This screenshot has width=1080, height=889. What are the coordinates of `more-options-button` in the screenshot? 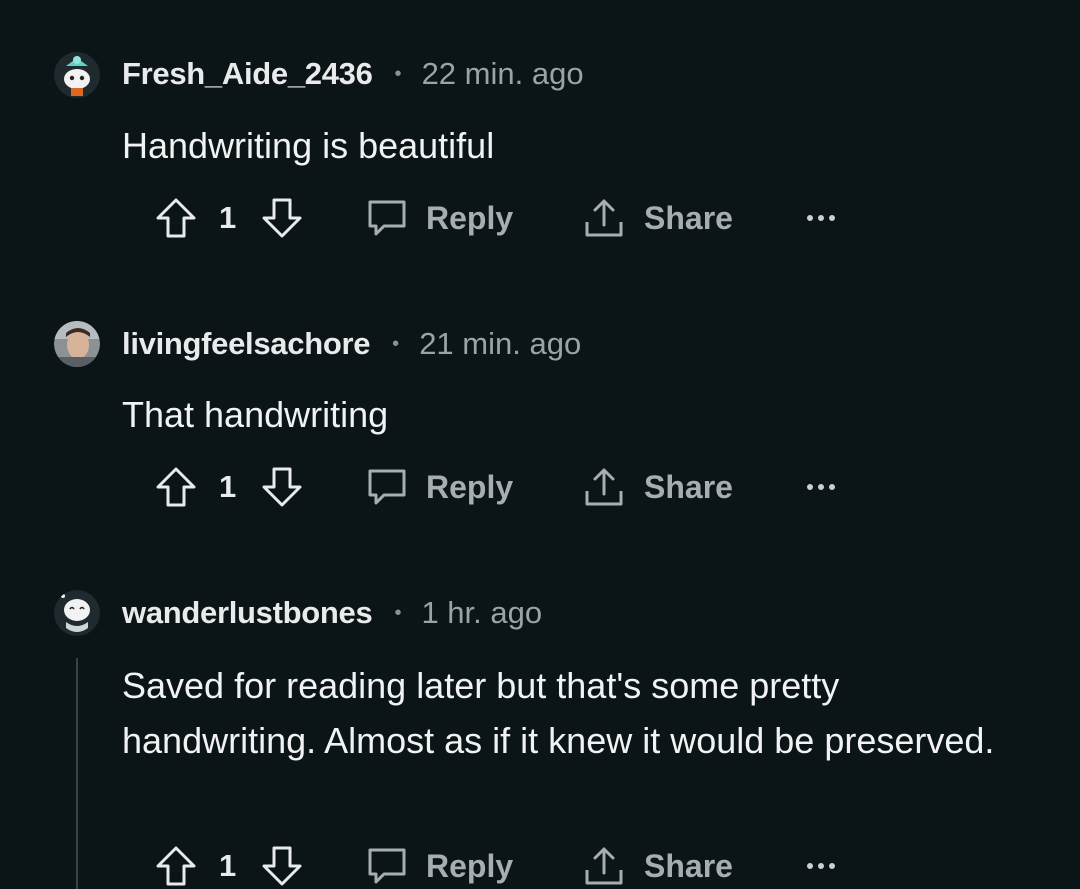 It's located at (821, 866).